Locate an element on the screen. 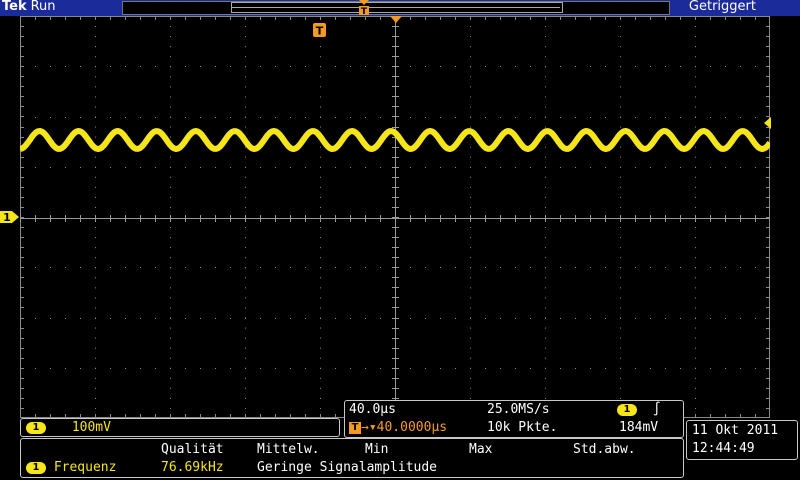  measure-note: Geringe Signalamplitude is located at coordinates (347, 467).